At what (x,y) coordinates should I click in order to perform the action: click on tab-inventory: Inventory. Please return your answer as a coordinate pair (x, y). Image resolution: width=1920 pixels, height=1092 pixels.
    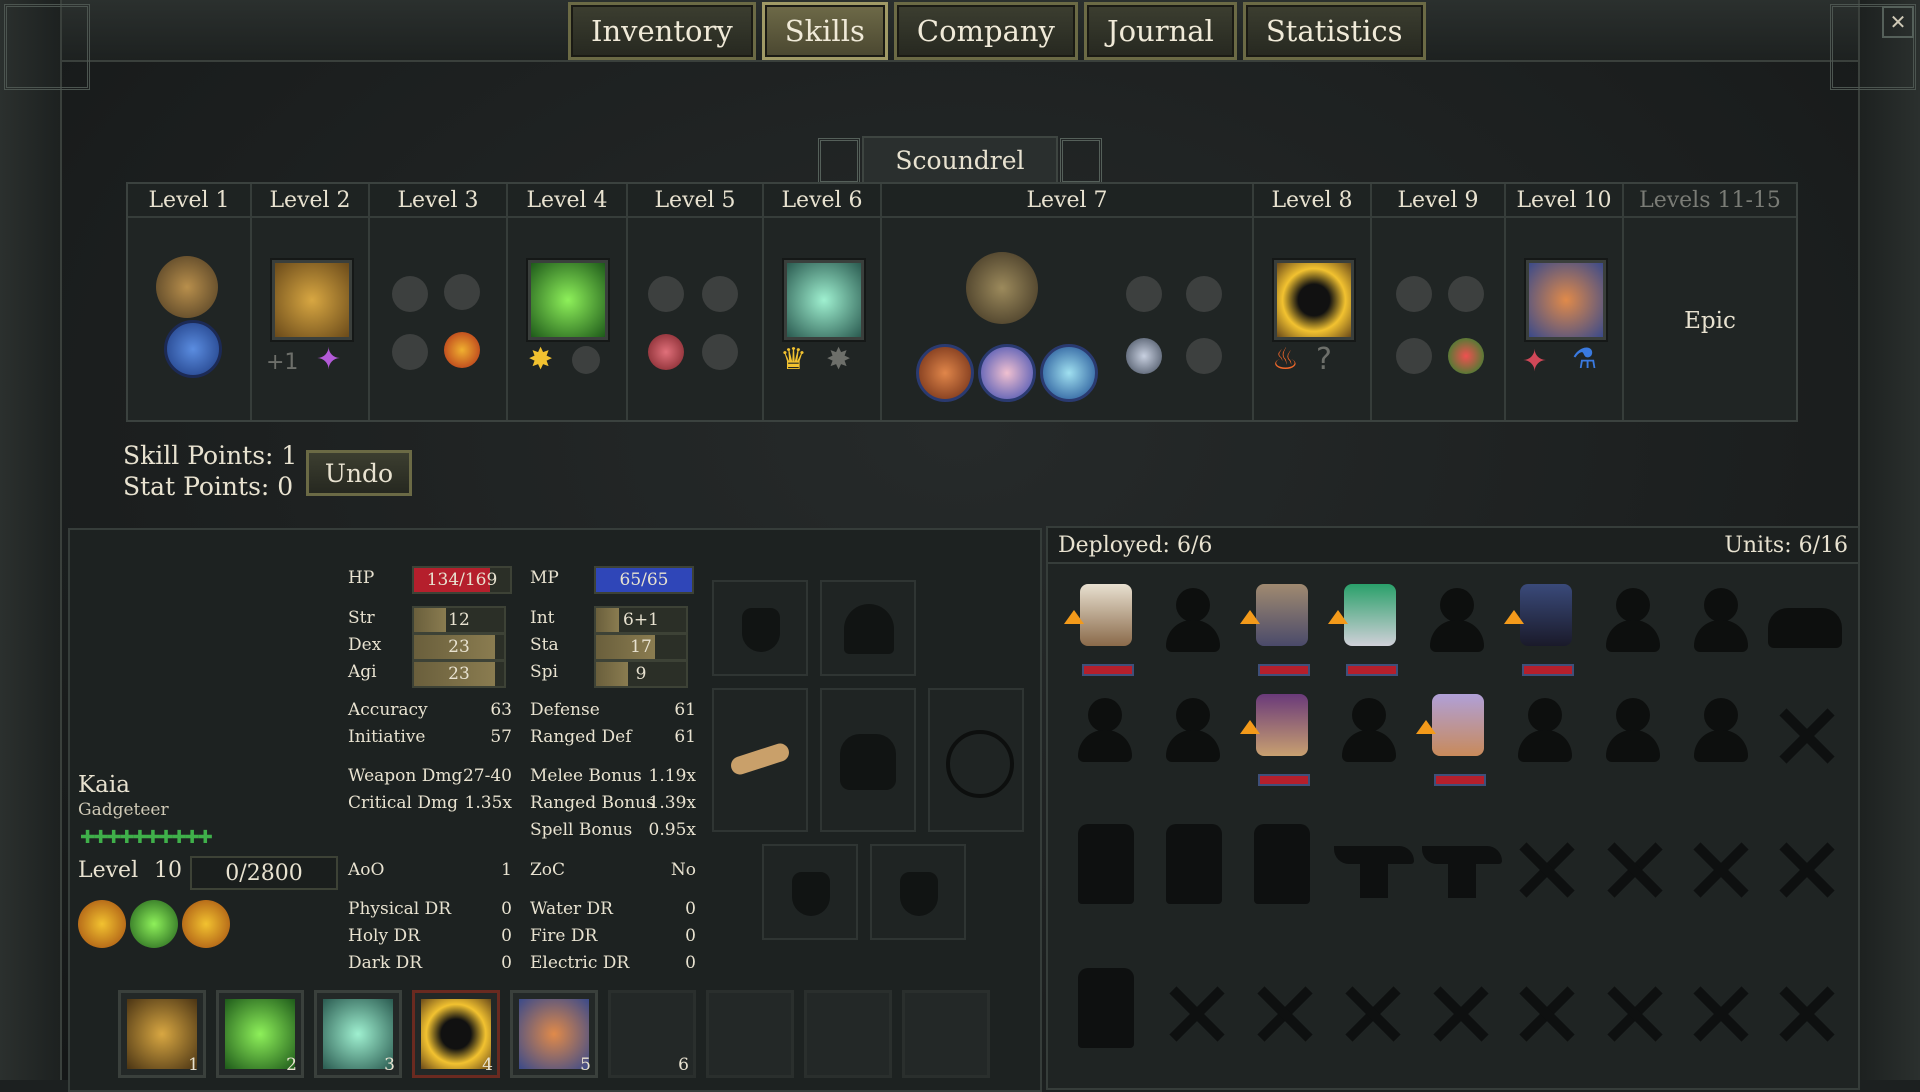
    Looking at the image, I should click on (662, 31).